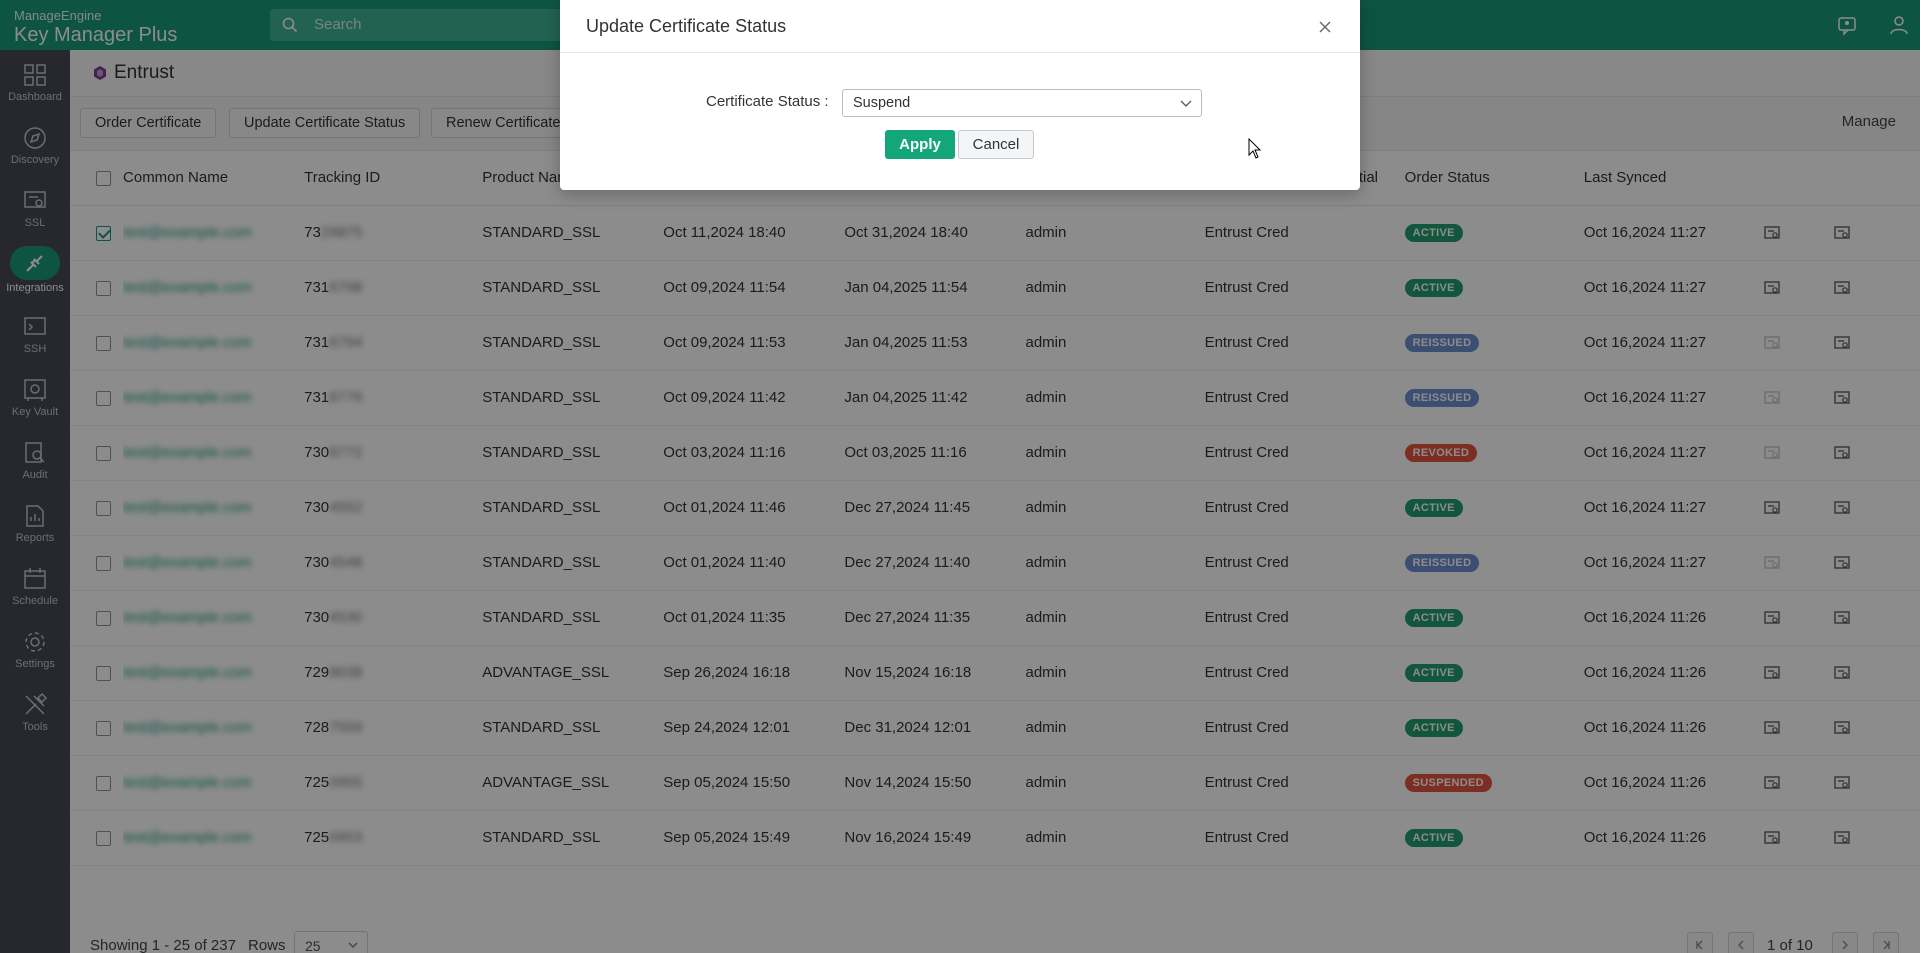 This screenshot has height=953, width=1920. What do you see at coordinates (1022, 103) in the screenshot?
I see `certificate-status-select: Suspend` at bounding box center [1022, 103].